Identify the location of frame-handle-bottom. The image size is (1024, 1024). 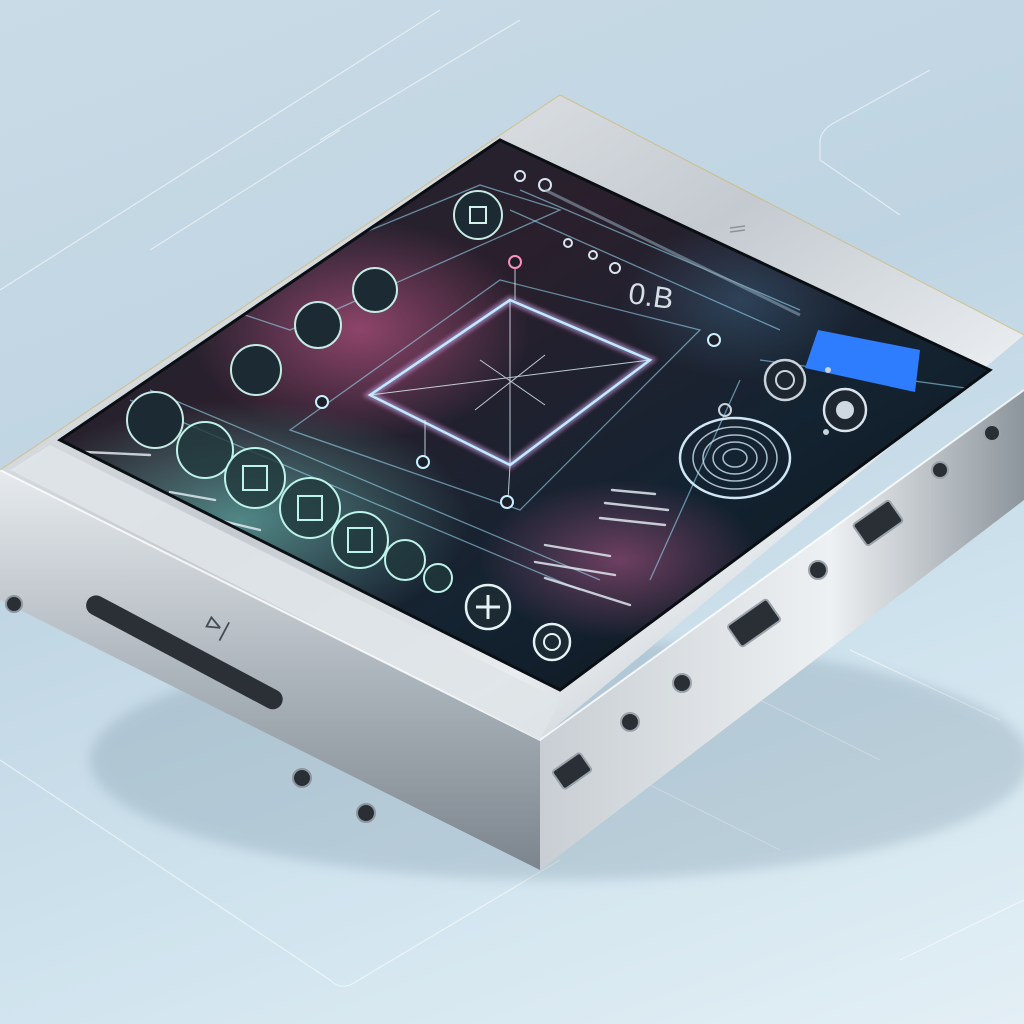
(507, 502).